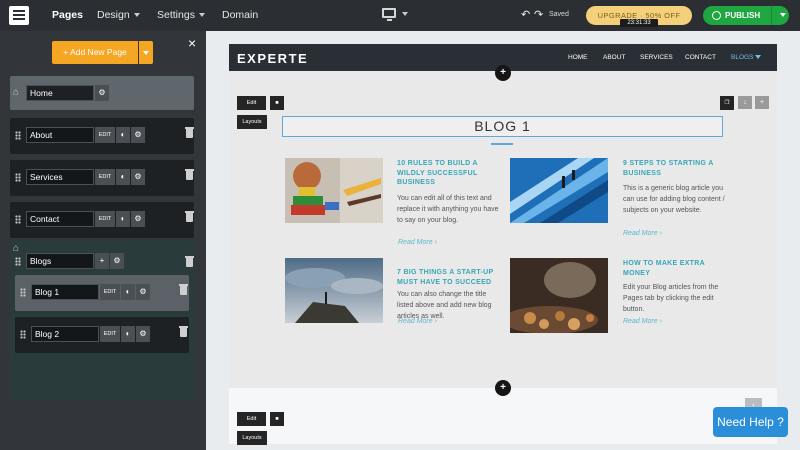 The width and height of the screenshot is (800, 450). Describe the element at coordinates (745, 102) in the screenshot. I see `move-down-icon: ↓` at that location.